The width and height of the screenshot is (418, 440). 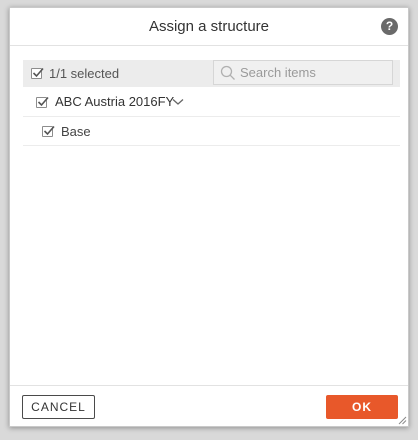 I want to click on tree-item-label: Base, so click(x=76, y=131).